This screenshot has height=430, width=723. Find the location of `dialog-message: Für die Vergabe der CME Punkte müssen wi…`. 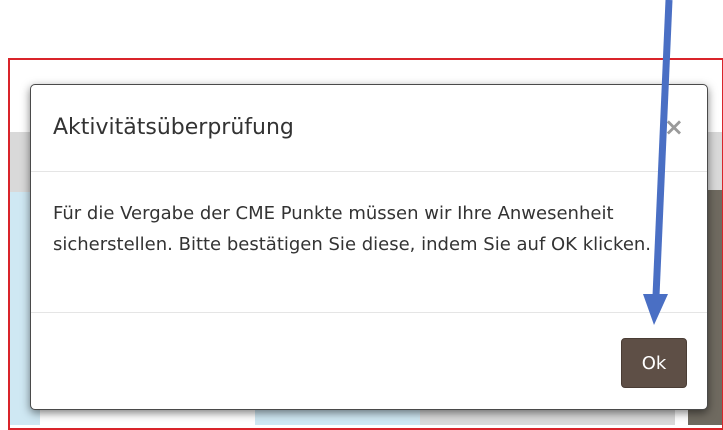

dialog-message: Für die Vergabe der CME Punkte müssen wi… is located at coordinates (352, 229).